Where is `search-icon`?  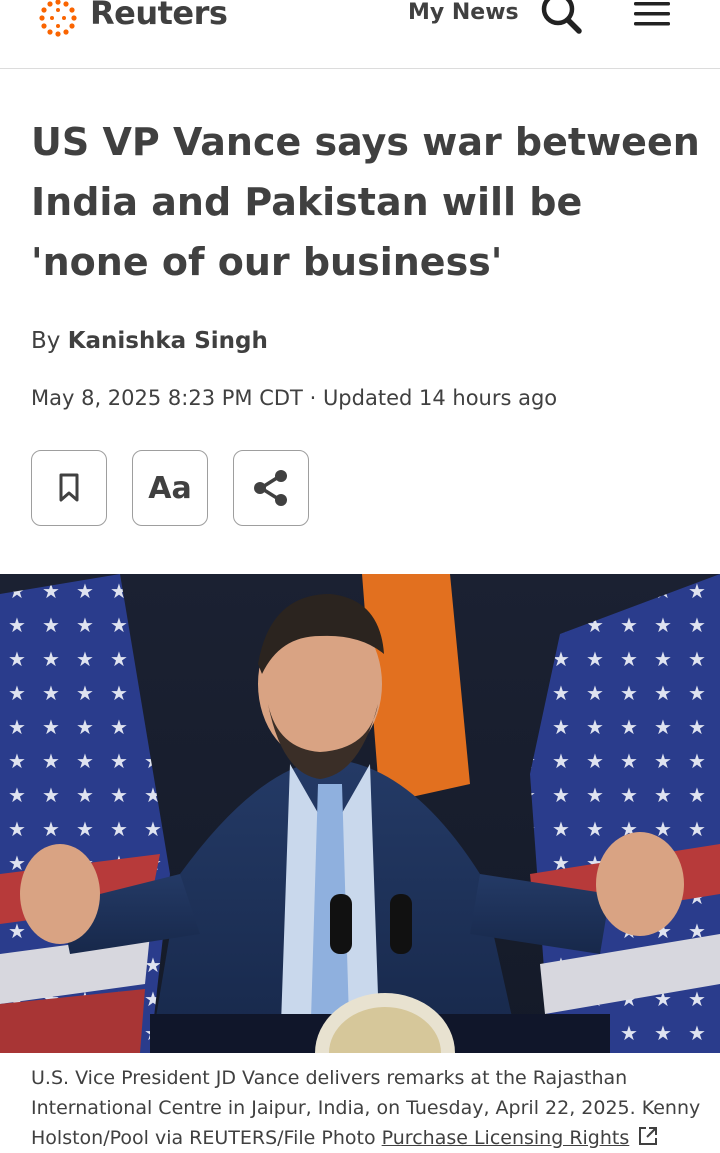
search-icon is located at coordinates (561, 18).